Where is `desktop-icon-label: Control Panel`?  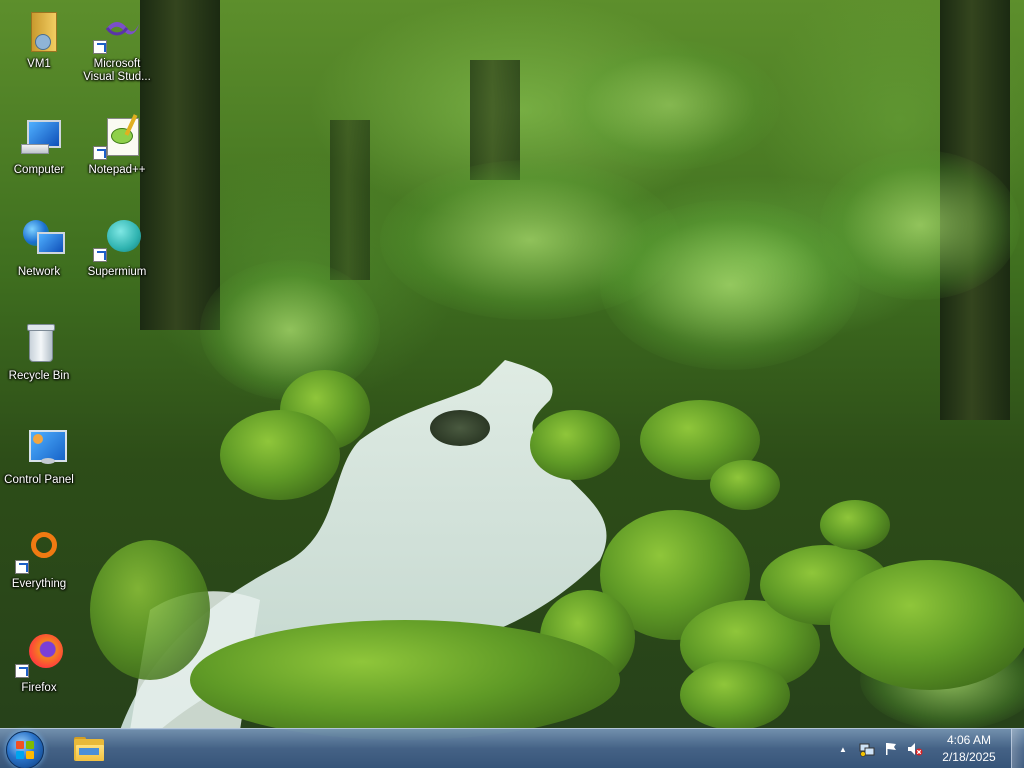
desktop-icon-label: Control Panel is located at coordinates (39, 480).